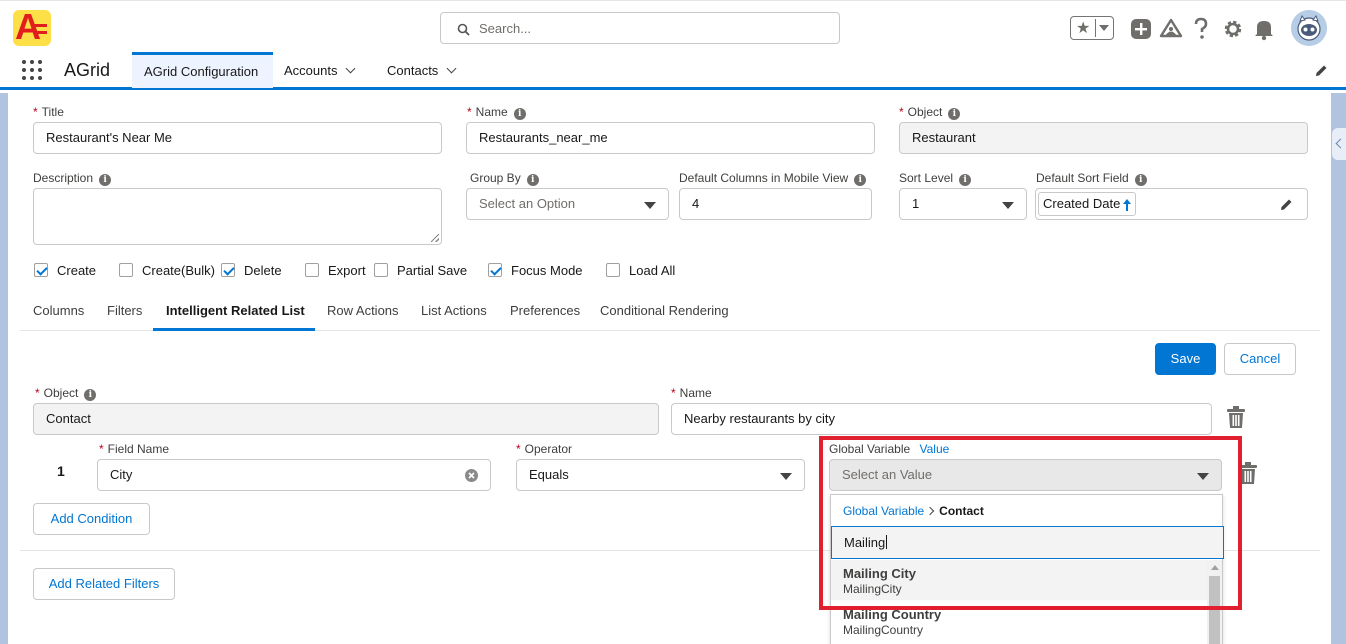 The height and width of the screenshot is (644, 1346). Describe the element at coordinates (1019, 580) in the screenshot. I see `option-mailing-city: Mailing City MailingCity` at that location.